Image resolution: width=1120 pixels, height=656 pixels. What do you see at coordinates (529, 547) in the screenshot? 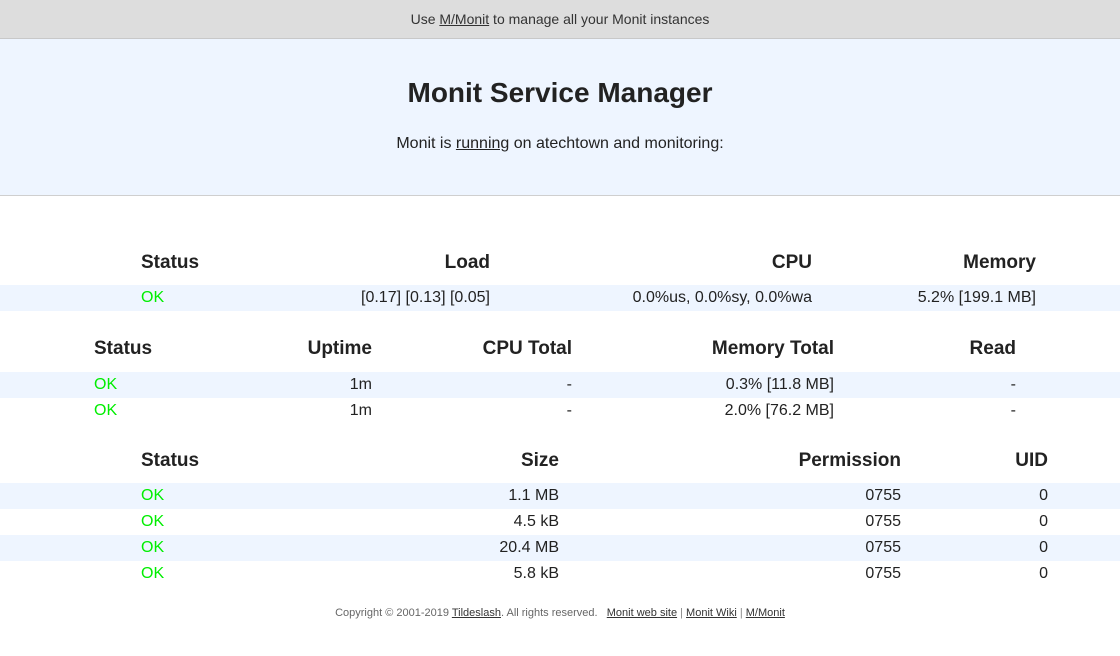
I see `size-value: 20.4 MB` at bounding box center [529, 547].